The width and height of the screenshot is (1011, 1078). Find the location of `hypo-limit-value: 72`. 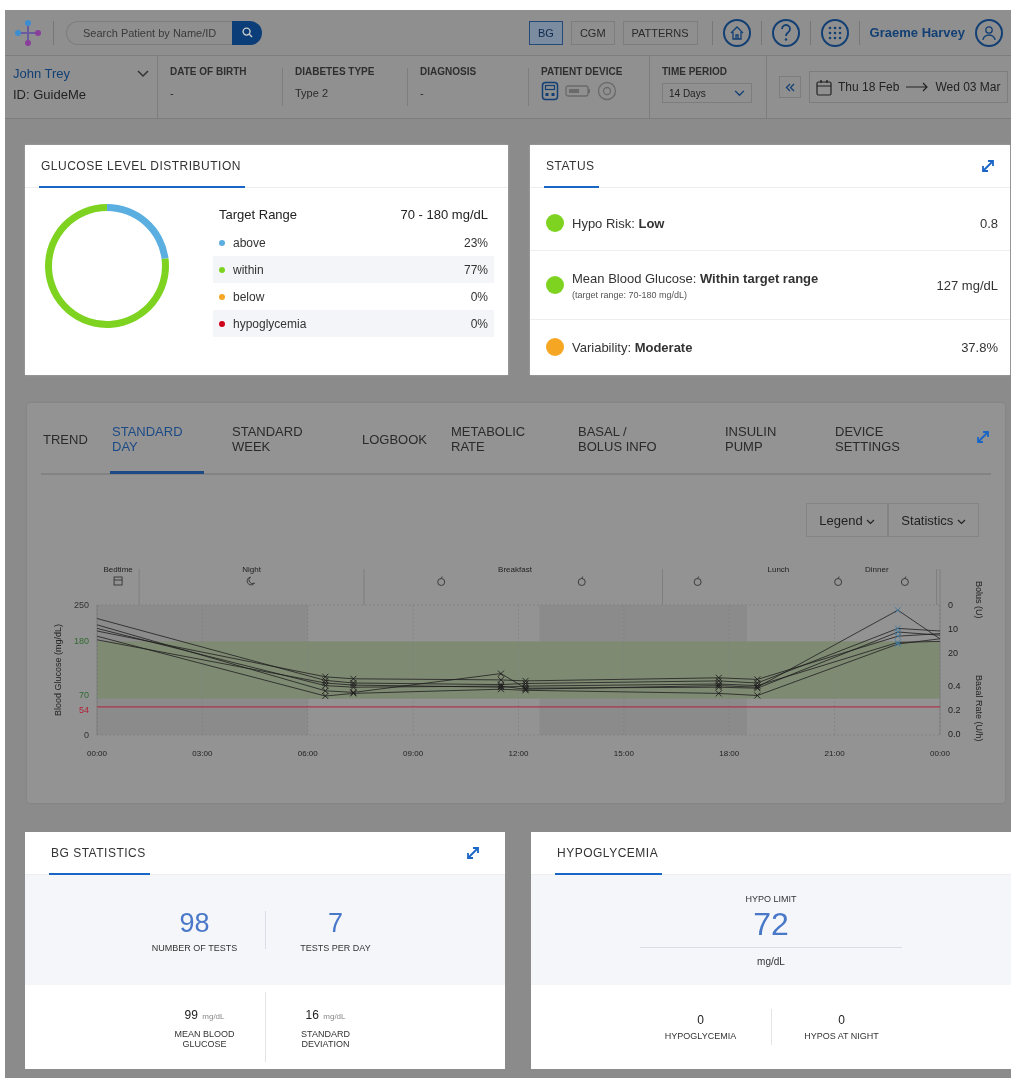

hypo-limit-value: 72 is located at coordinates (771, 924).